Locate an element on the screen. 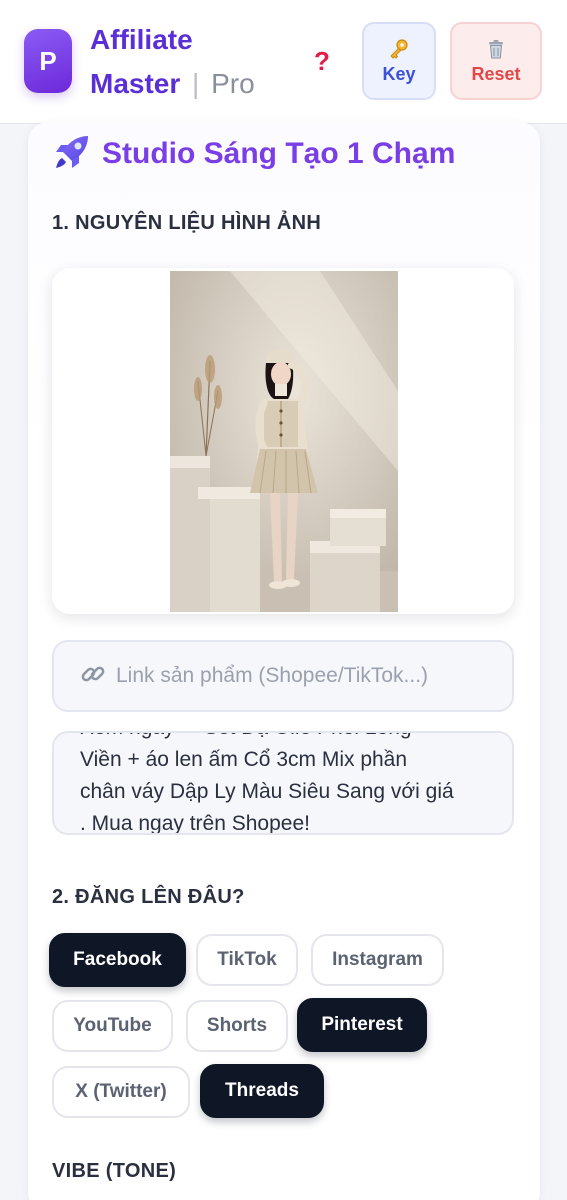  platform-chip-shorts: Shorts is located at coordinates (237, 1026).